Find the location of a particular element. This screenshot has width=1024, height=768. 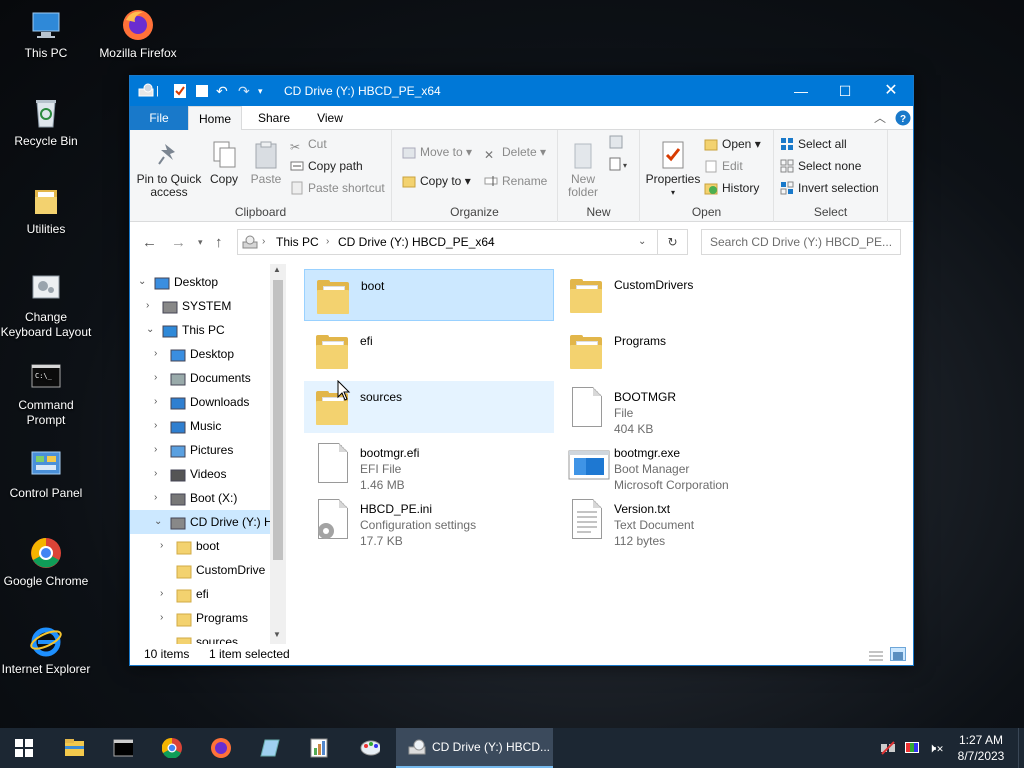

easy-access-icon: ▾ is located at coordinates (620, 165).